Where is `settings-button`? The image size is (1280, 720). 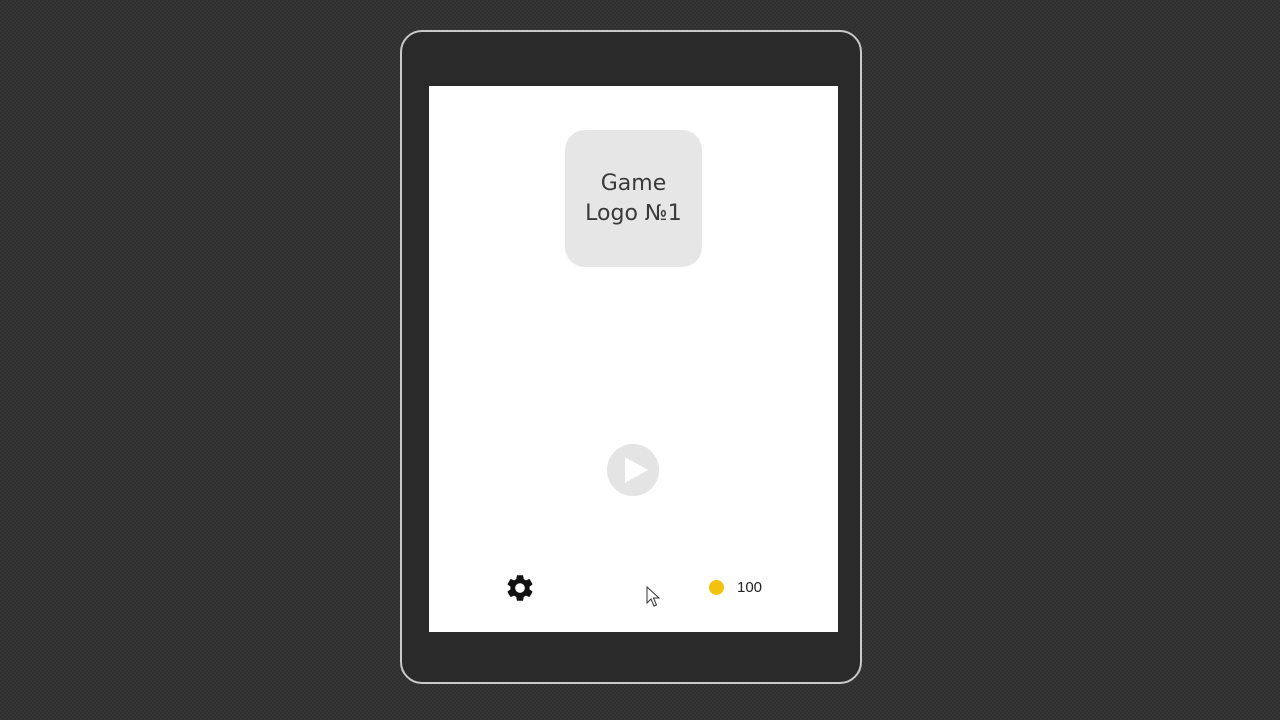 settings-button is located at coordinates (520, 588).